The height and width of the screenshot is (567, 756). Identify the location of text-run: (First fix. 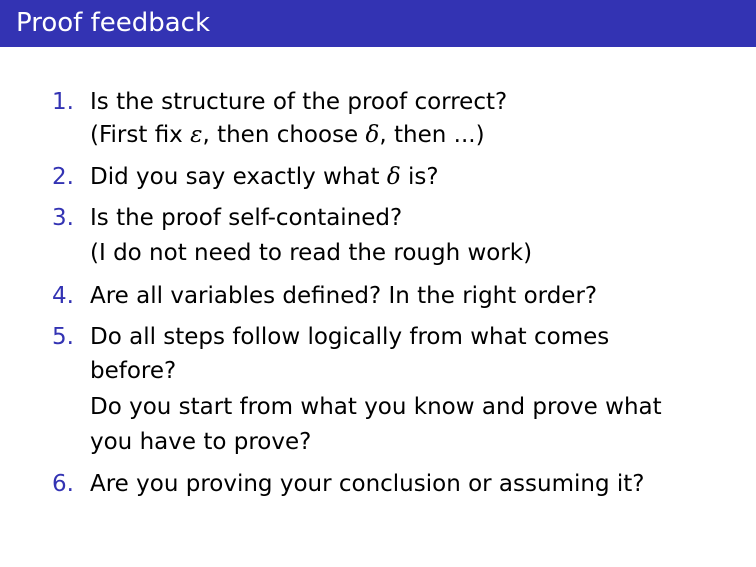
(140, 135).